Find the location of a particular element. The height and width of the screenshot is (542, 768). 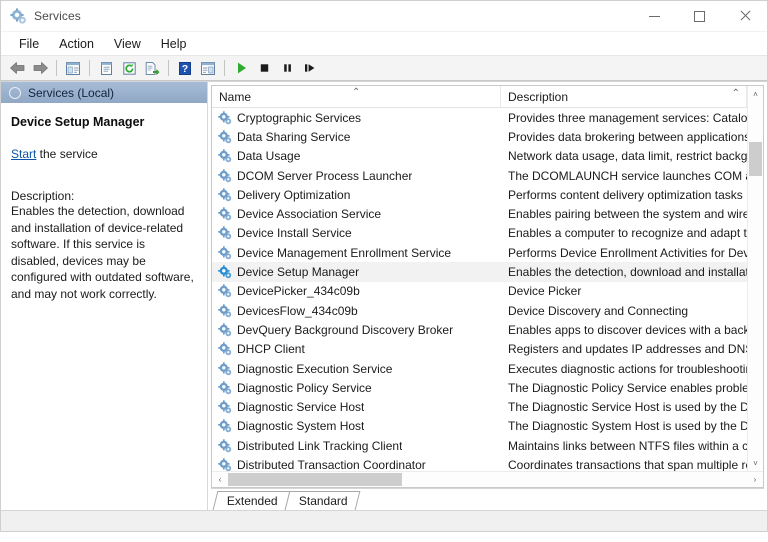

vertical-scroll-track is located at coordinates (755, 278).